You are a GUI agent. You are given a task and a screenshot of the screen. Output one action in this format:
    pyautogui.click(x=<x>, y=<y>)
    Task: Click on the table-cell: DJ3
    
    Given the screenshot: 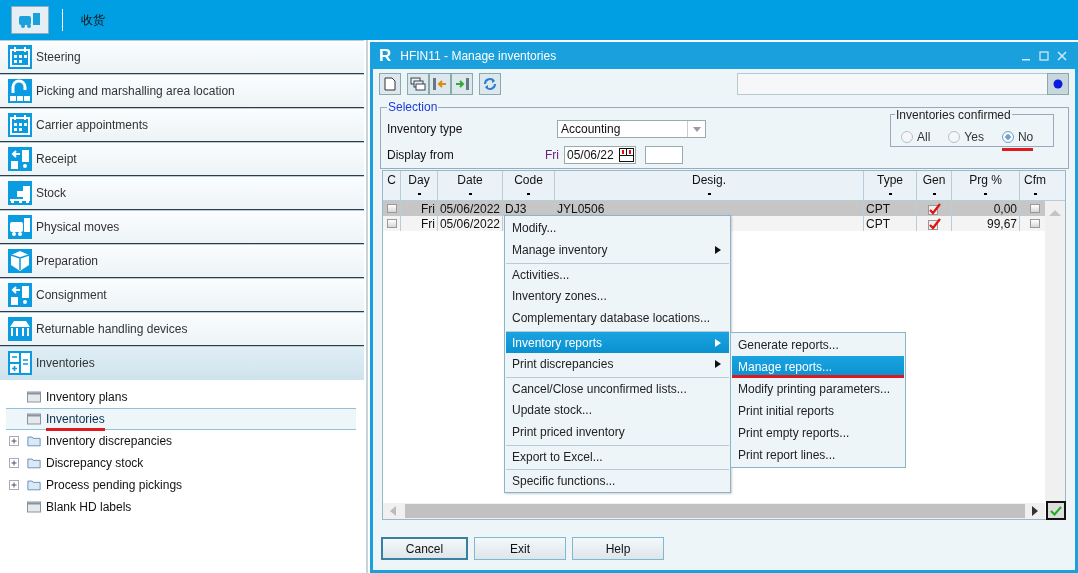 What is the action you would take?
    pyautogui.click(x=516, y=208)
    